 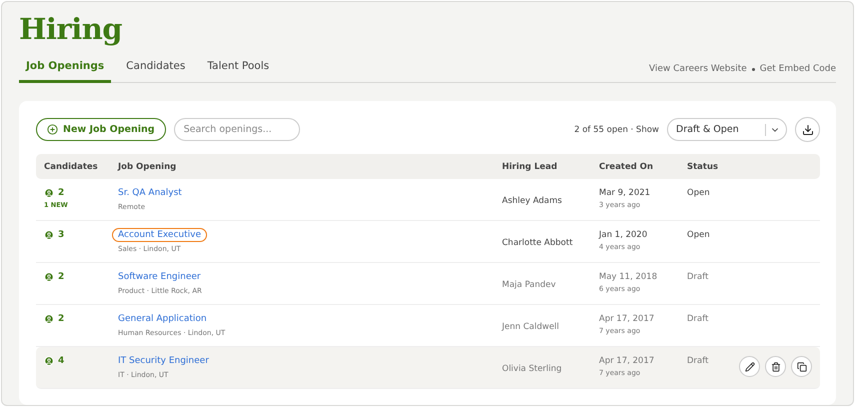 I want to click on download-button, so click(x=807, y=129).